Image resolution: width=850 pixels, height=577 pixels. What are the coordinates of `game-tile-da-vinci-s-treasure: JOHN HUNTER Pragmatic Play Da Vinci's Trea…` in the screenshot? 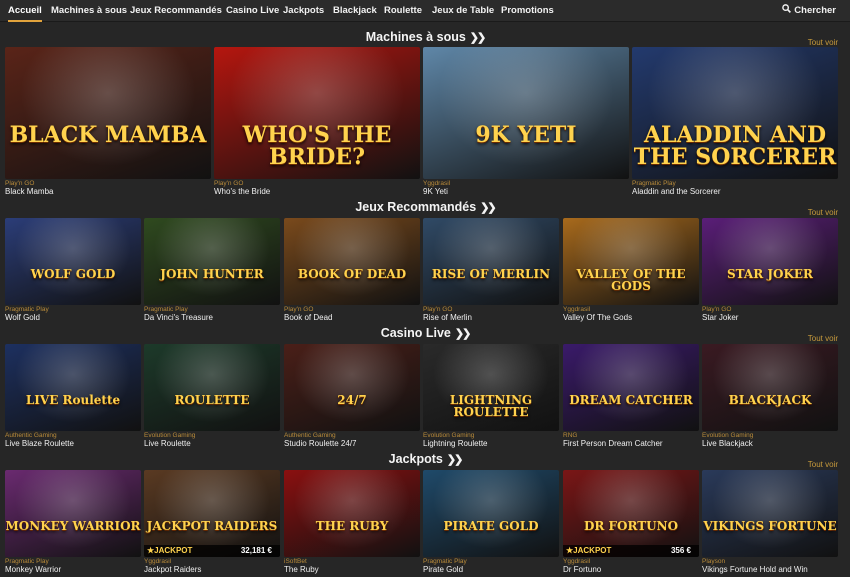 It's located at (212, 272).